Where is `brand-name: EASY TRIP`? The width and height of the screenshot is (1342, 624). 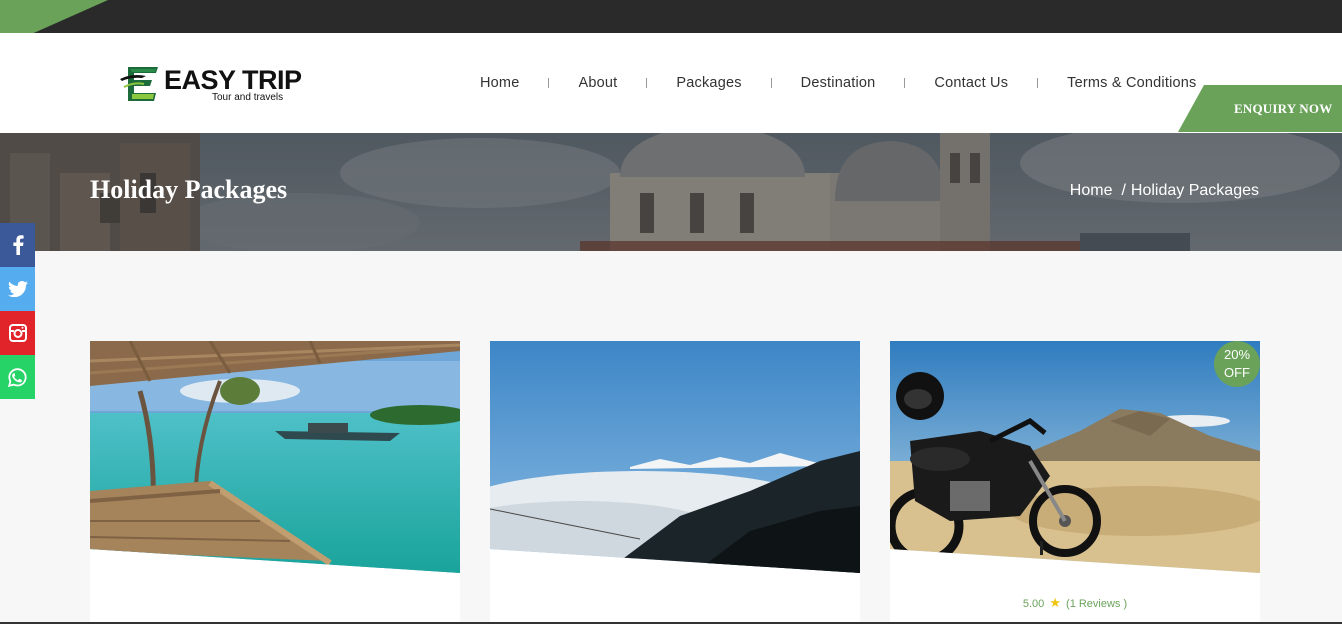 brand-name: EASY TRIP is located at coordinates (233, 80).